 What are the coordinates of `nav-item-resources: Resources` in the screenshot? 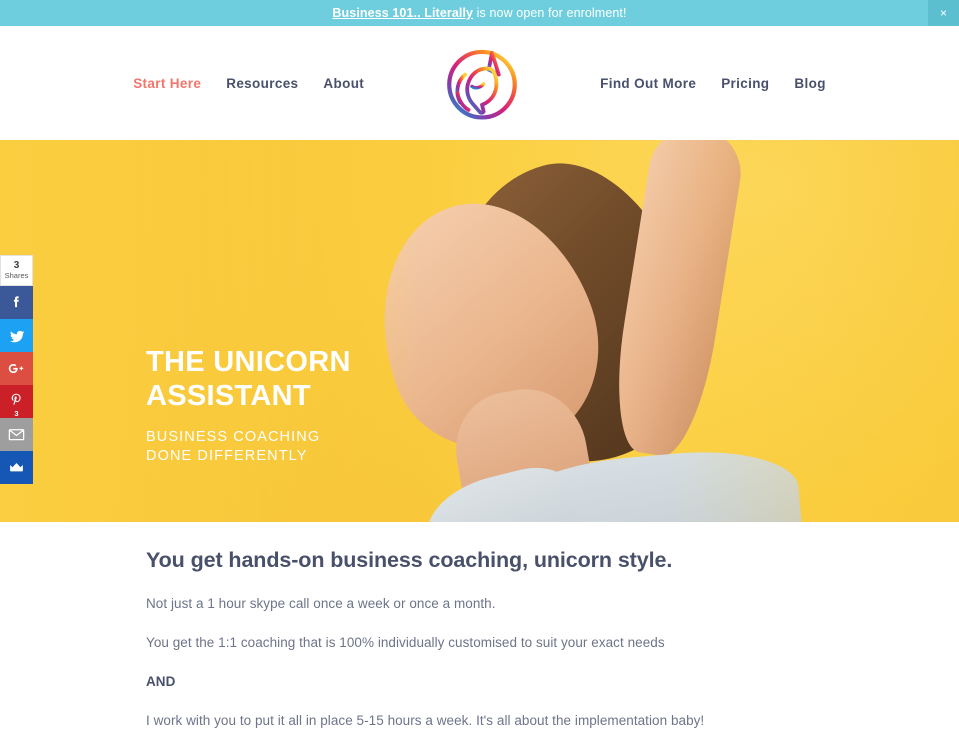 It's located at (262, 83).